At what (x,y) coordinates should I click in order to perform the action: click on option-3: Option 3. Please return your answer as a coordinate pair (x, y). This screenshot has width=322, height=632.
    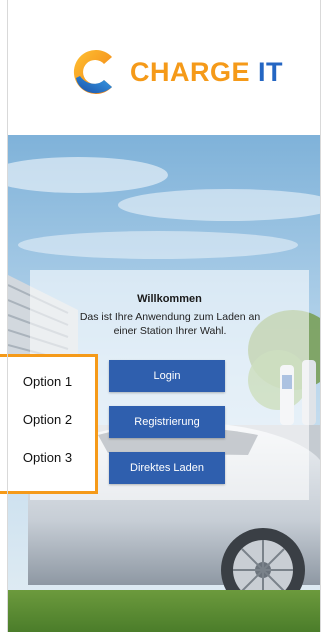
    Looking at the image, I should click on (47, 457).